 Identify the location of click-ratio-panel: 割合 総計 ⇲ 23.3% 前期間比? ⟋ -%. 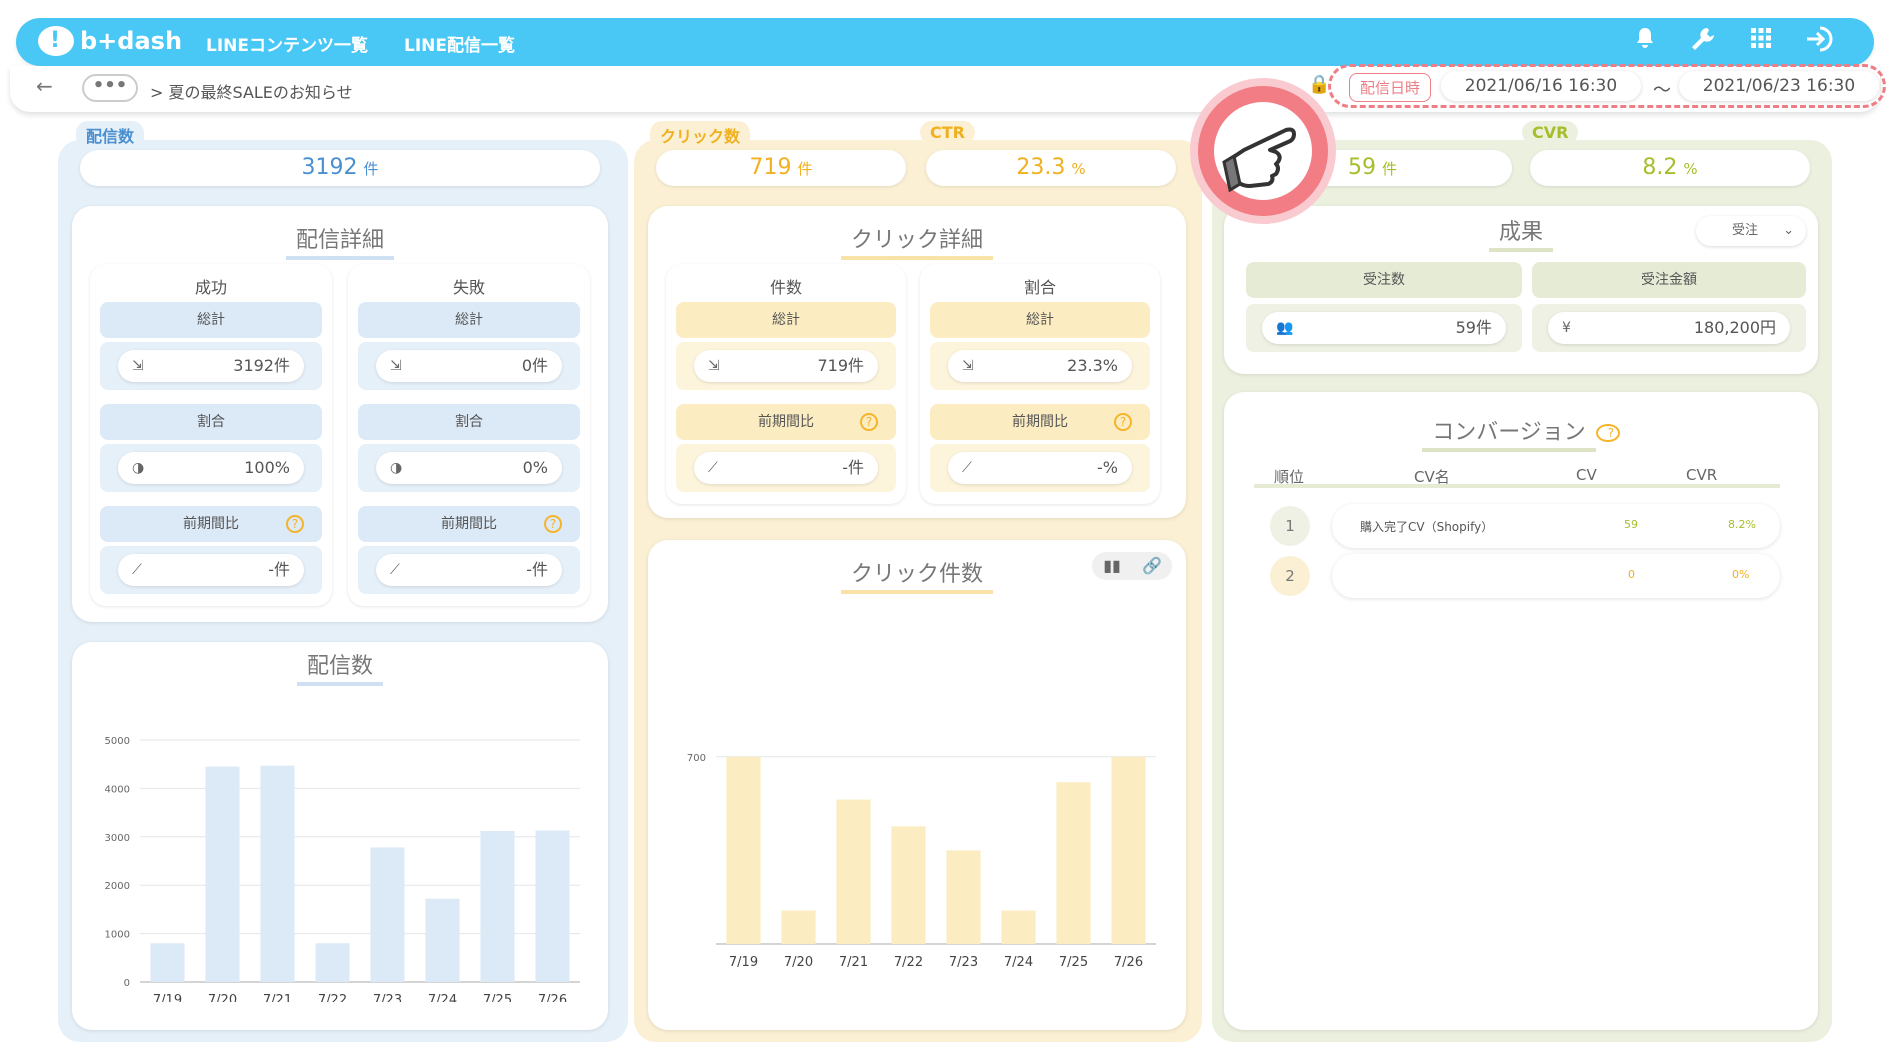
(1040, 384).